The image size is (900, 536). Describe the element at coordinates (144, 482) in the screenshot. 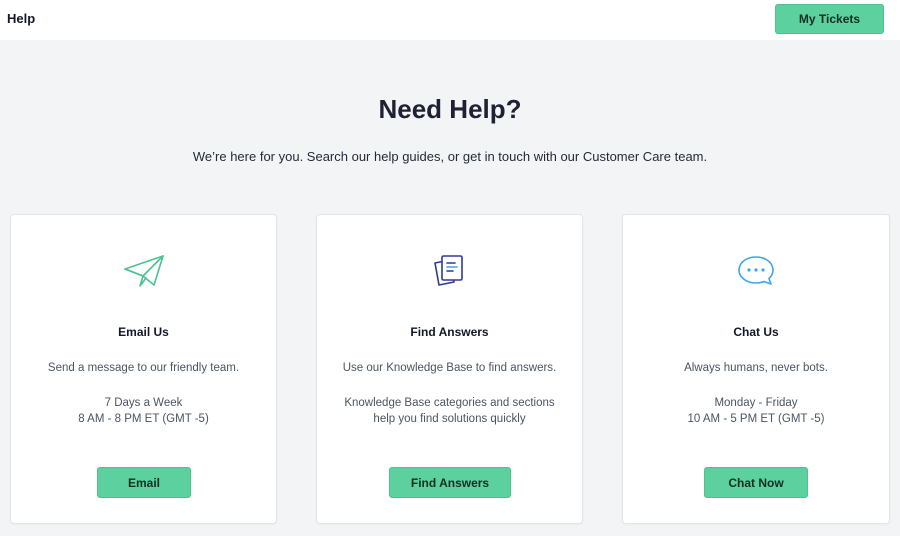

I see `email-button: Email` at that location.